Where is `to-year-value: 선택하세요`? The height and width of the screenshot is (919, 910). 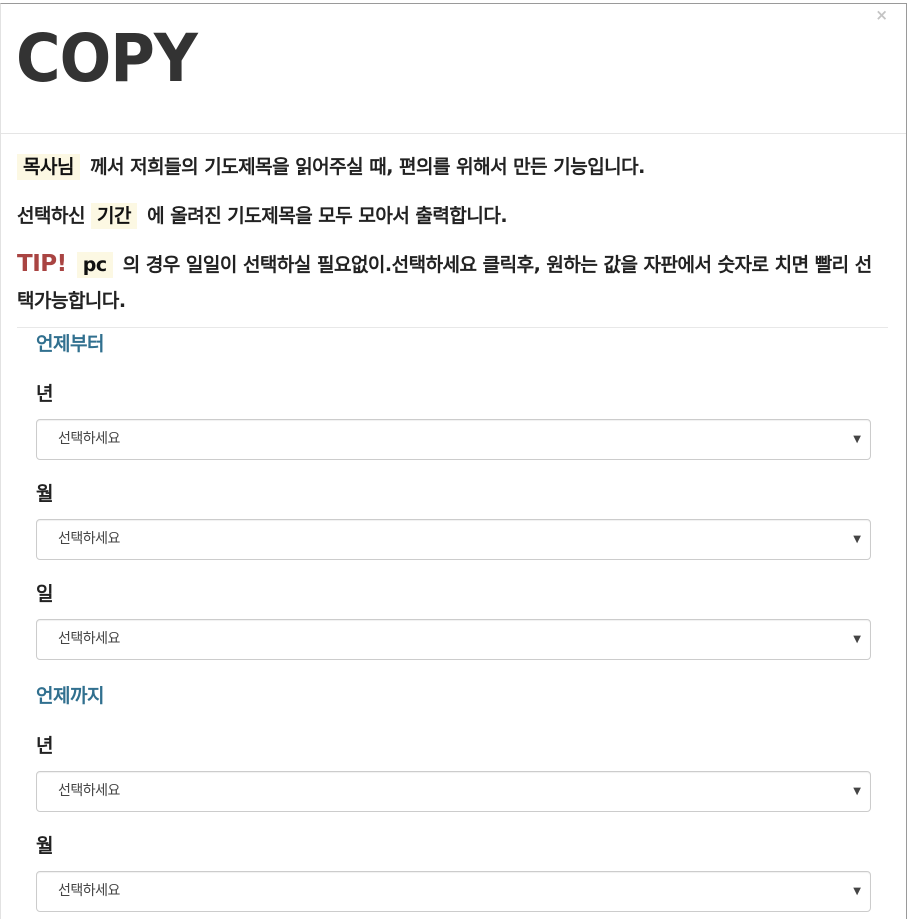
to-year-value: 선택하세요 is located at coordinates (89, 791).